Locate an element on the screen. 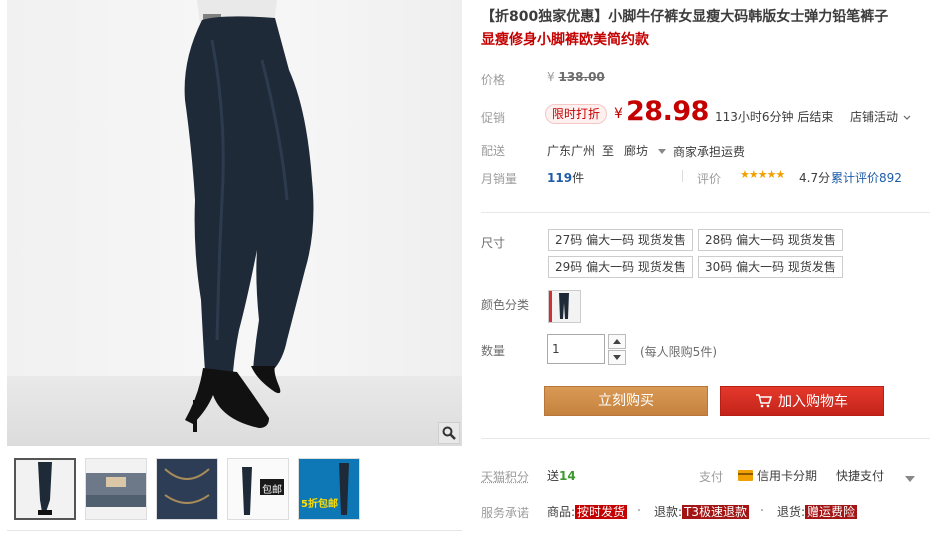  refund-tag: T3极速退款 is located at coordinates (716, 512).